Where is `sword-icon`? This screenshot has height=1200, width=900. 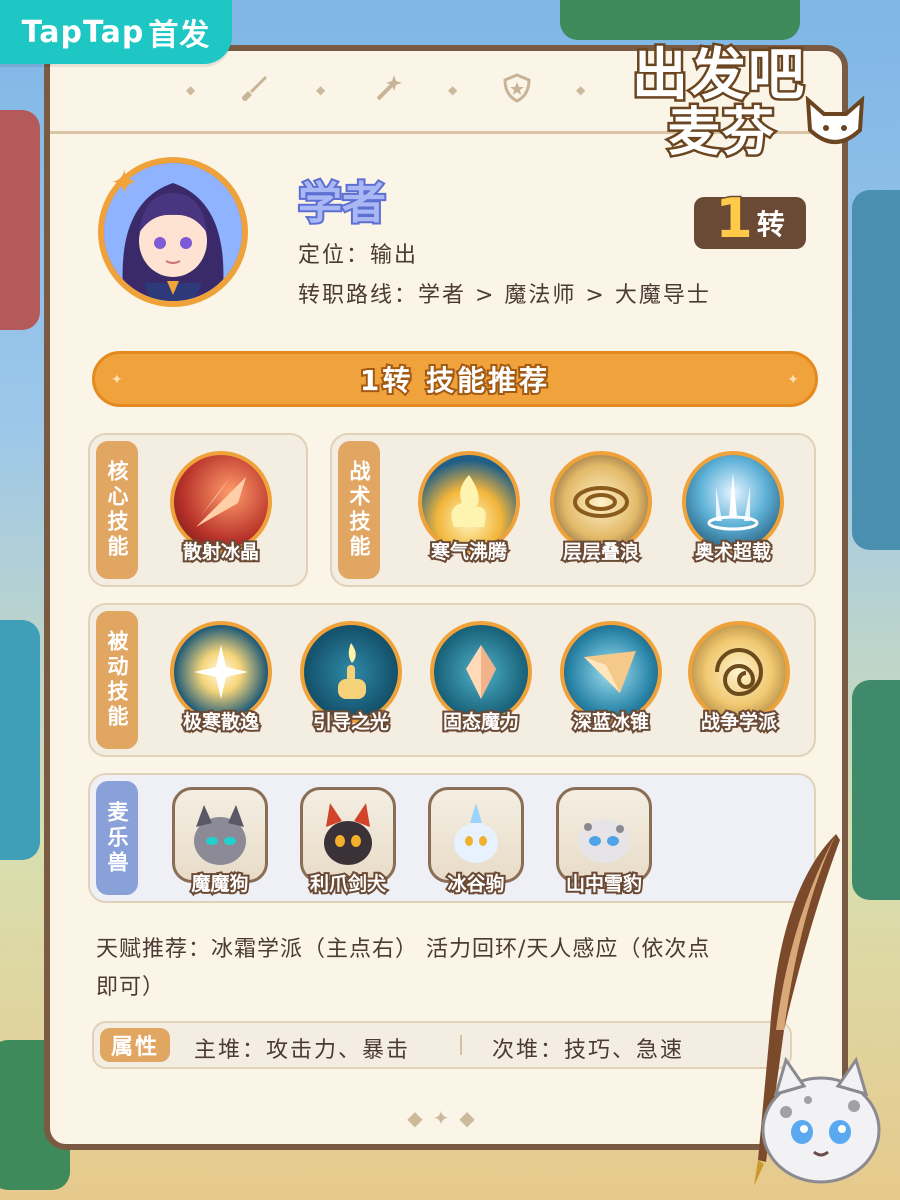 sword-icon is located at coordinates (255, 88).